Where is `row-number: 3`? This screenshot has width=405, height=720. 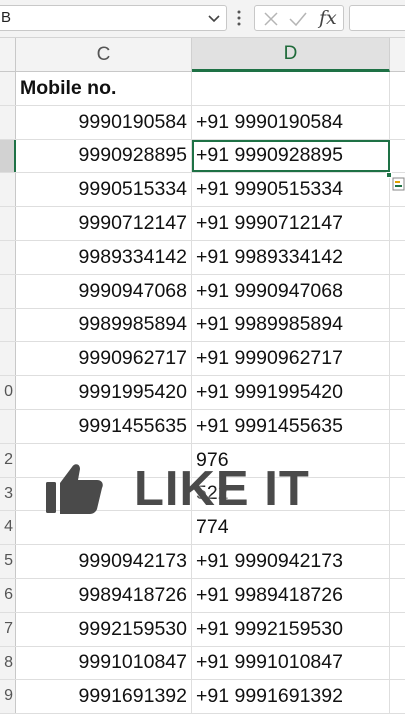 row-number: 3 is located at coordinates (8, 494).